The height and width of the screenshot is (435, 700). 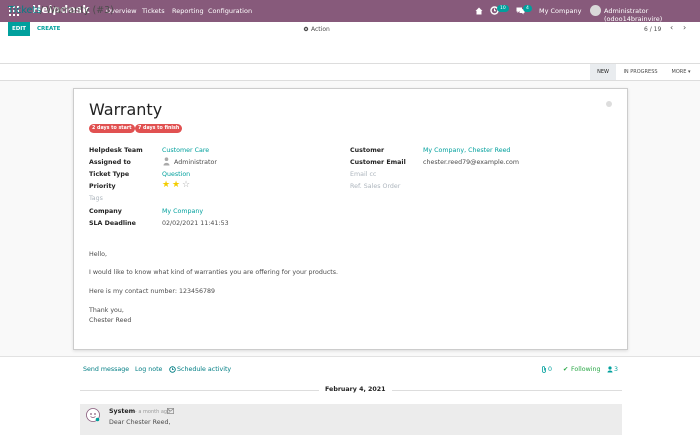 I want to click on status-bar: NEW IN PROGRESS MORE ▾, so click(x=350, y=72).